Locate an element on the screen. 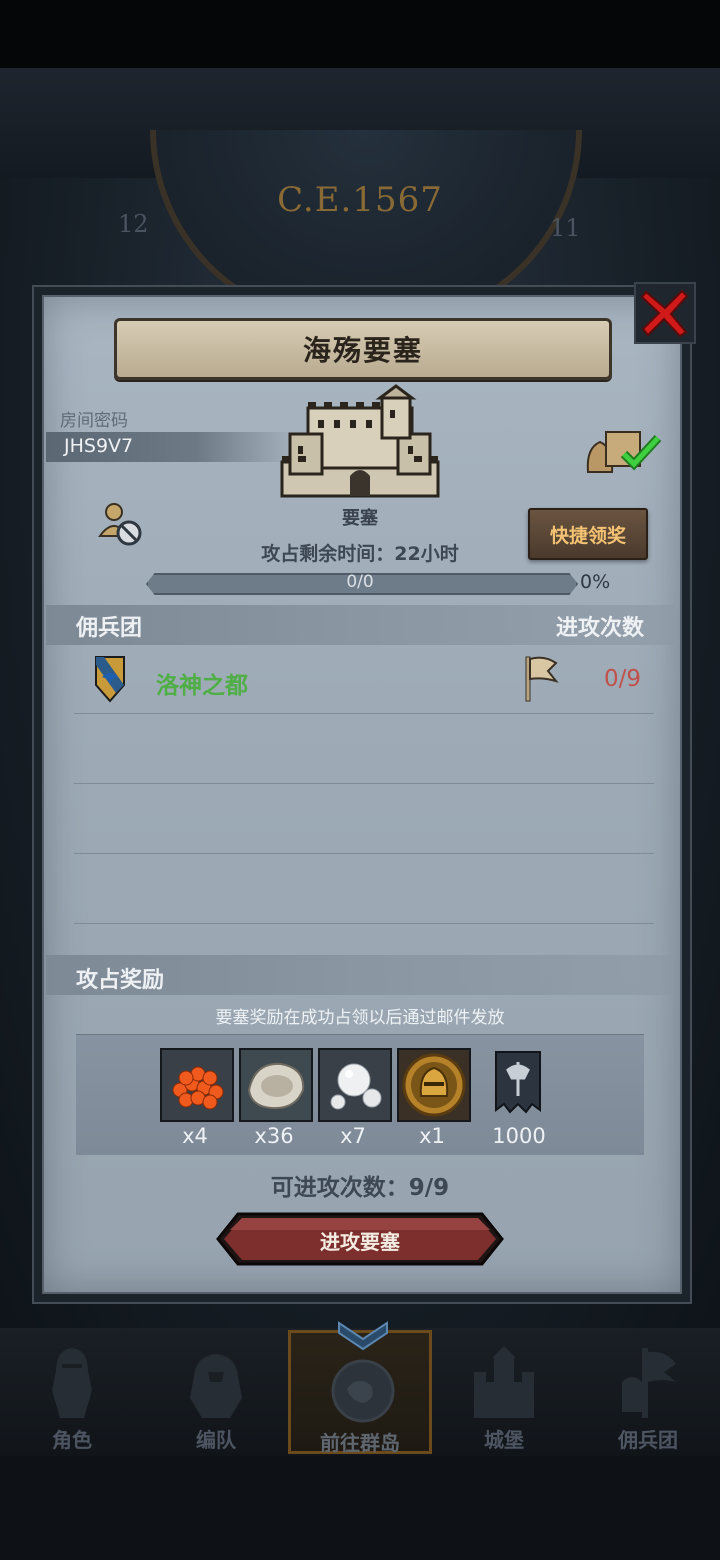 This screenshot has height=1560, width=720. nav-label: 角色 is located at coordinates (72, 1440).